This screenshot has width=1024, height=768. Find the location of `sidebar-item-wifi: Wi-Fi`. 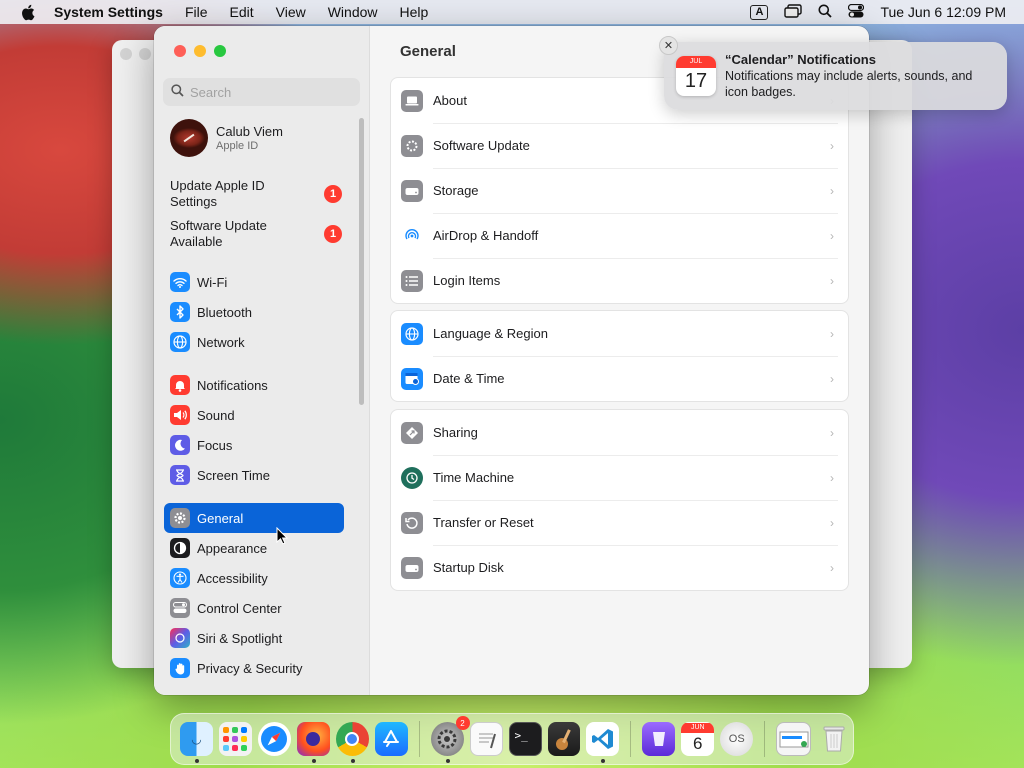

sidebar-item-wifi: Wi-Fi is located at coordinates (254, 282).